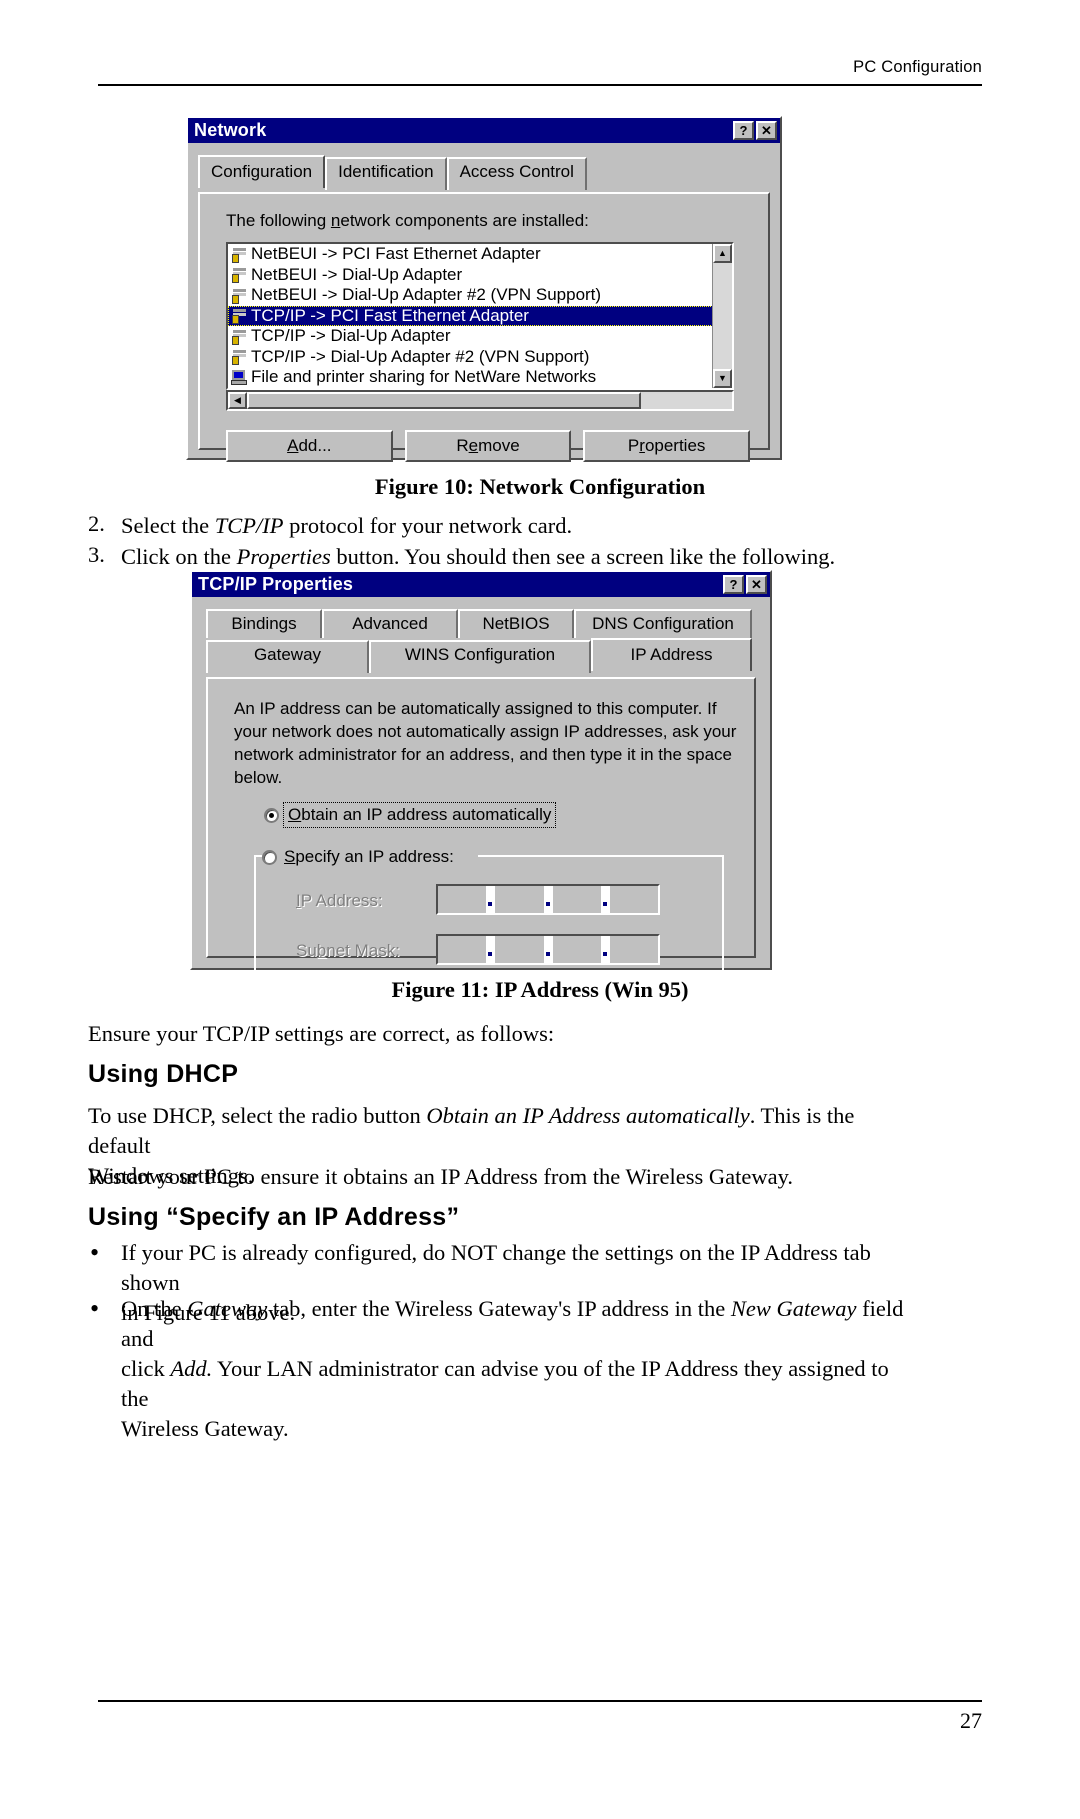  Describe the element at coordinates (386, 173) in the screenshot. I see `tab-identification: Identification` at that location.